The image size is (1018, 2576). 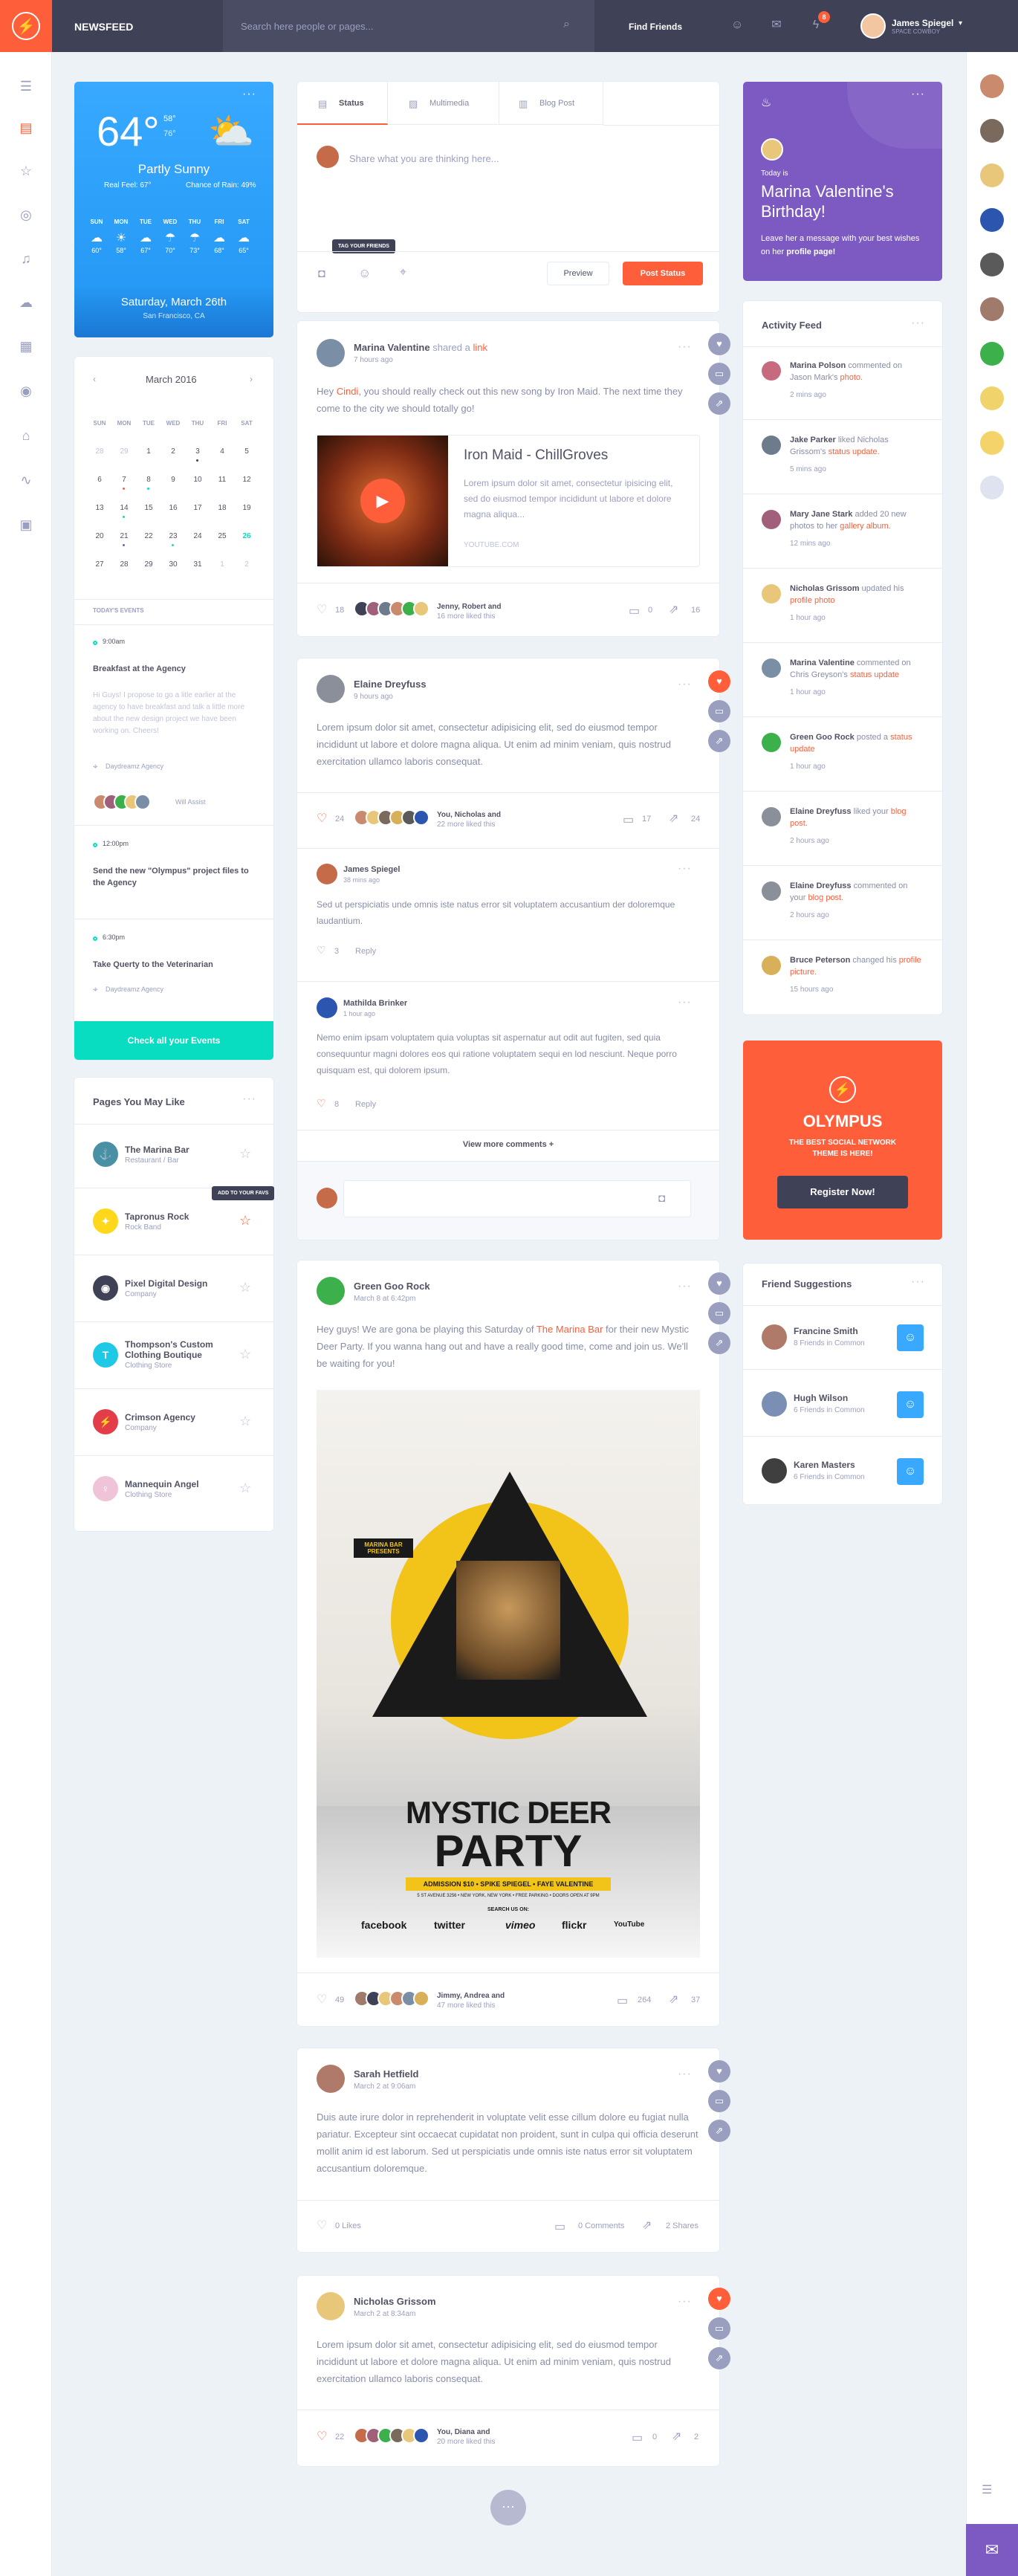 What do you see at coordinates (177, 1484) in the screenshot?
I see `page-name: Mannequin Angel` at bounding box center [177, 1484].